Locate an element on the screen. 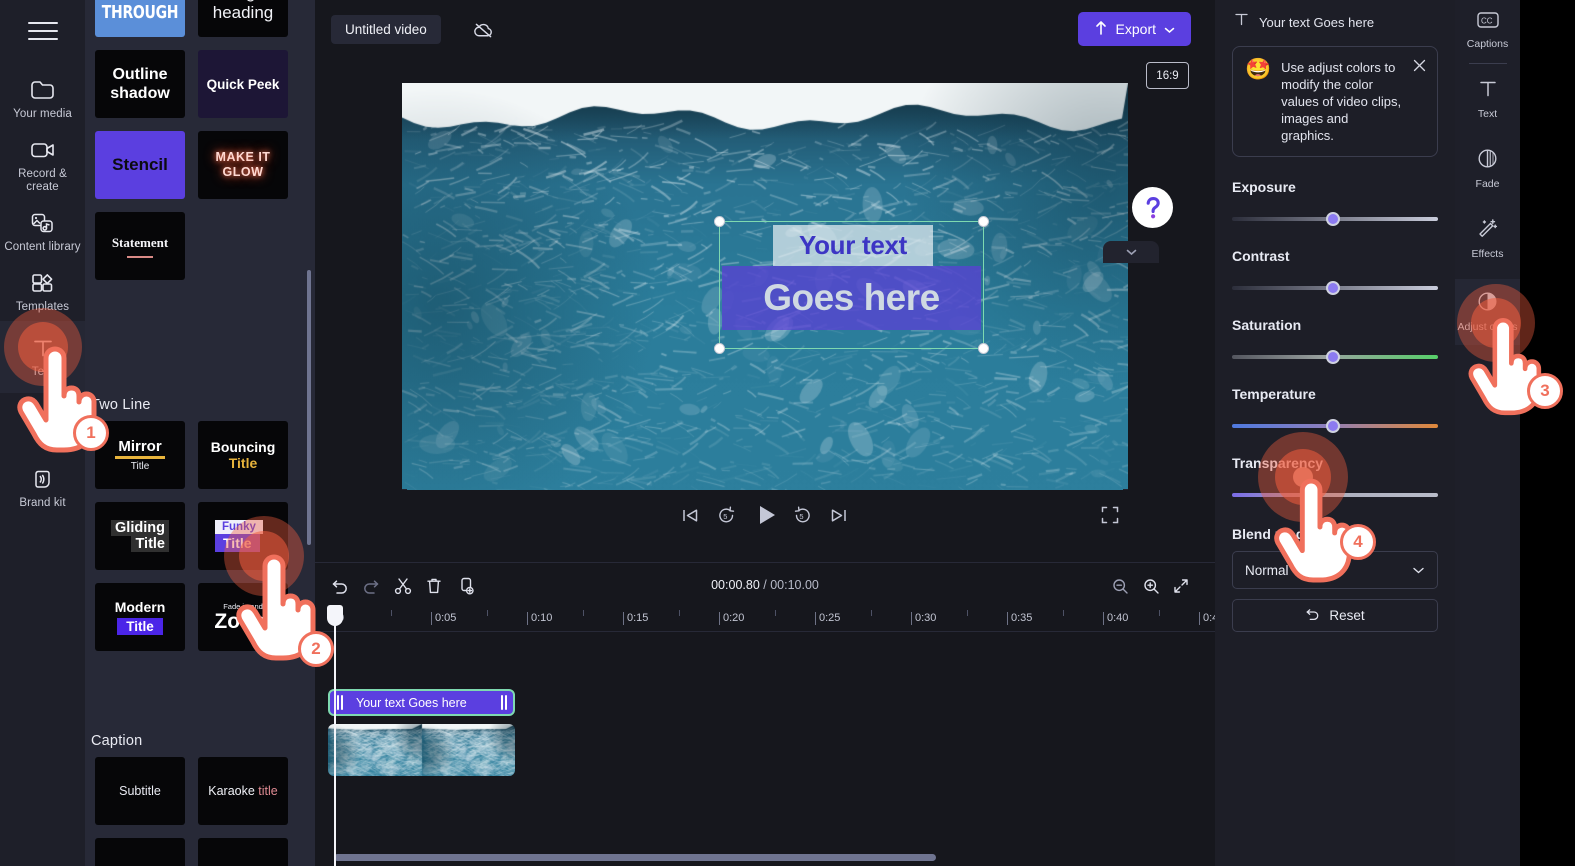 The width and height of the screenshot is (1575, 866). contrast-slider is located at coordinates (1335, 288).